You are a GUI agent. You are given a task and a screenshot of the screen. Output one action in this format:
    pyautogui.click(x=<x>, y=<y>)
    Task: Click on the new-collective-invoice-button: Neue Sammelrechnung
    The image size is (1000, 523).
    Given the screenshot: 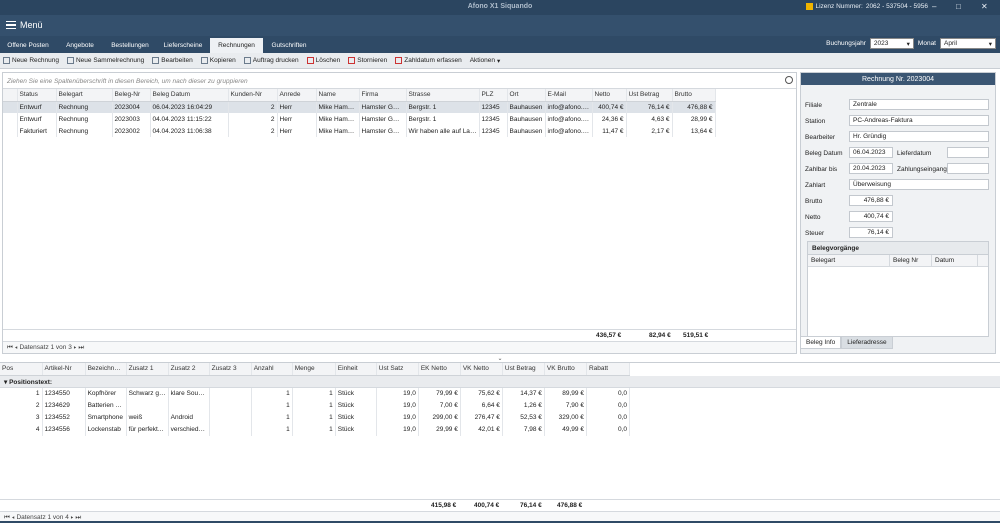 What is the action you would take?
    pyautogui.click(x=105, y=60)
    